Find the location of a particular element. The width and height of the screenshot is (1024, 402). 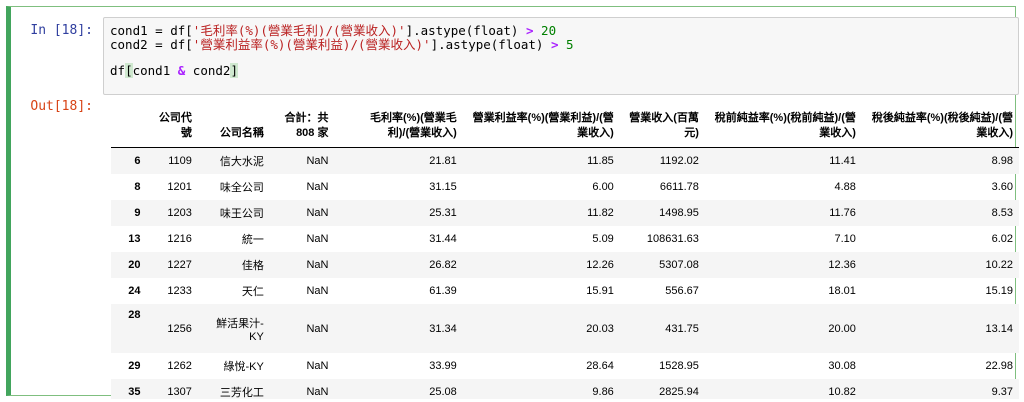

cell-aftertax-margin: 22.98 is located at coordinates (999, 366).